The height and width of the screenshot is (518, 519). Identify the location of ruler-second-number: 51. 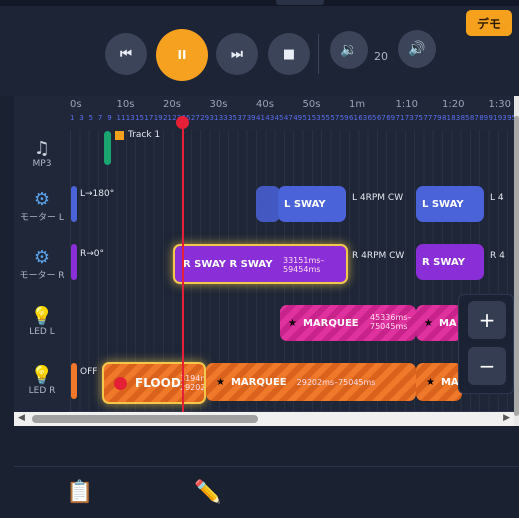
(307, 118).